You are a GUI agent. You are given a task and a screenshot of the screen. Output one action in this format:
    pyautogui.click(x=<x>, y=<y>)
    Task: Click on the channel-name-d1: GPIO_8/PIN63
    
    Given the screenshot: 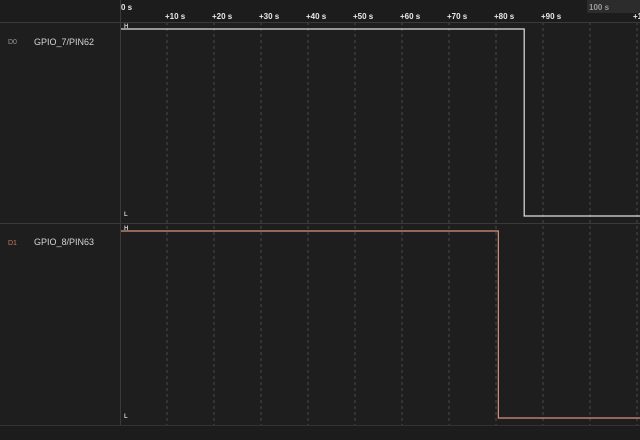 What is the action you would take?
    pyautogui.click(x=64, y=242)
    